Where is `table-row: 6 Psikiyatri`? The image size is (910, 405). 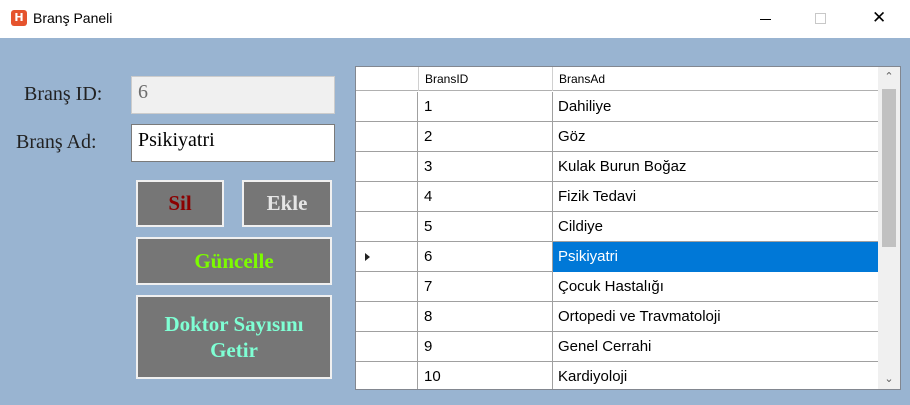
table-row: 6 Psikiyatri is located at coordinates (617, 257).